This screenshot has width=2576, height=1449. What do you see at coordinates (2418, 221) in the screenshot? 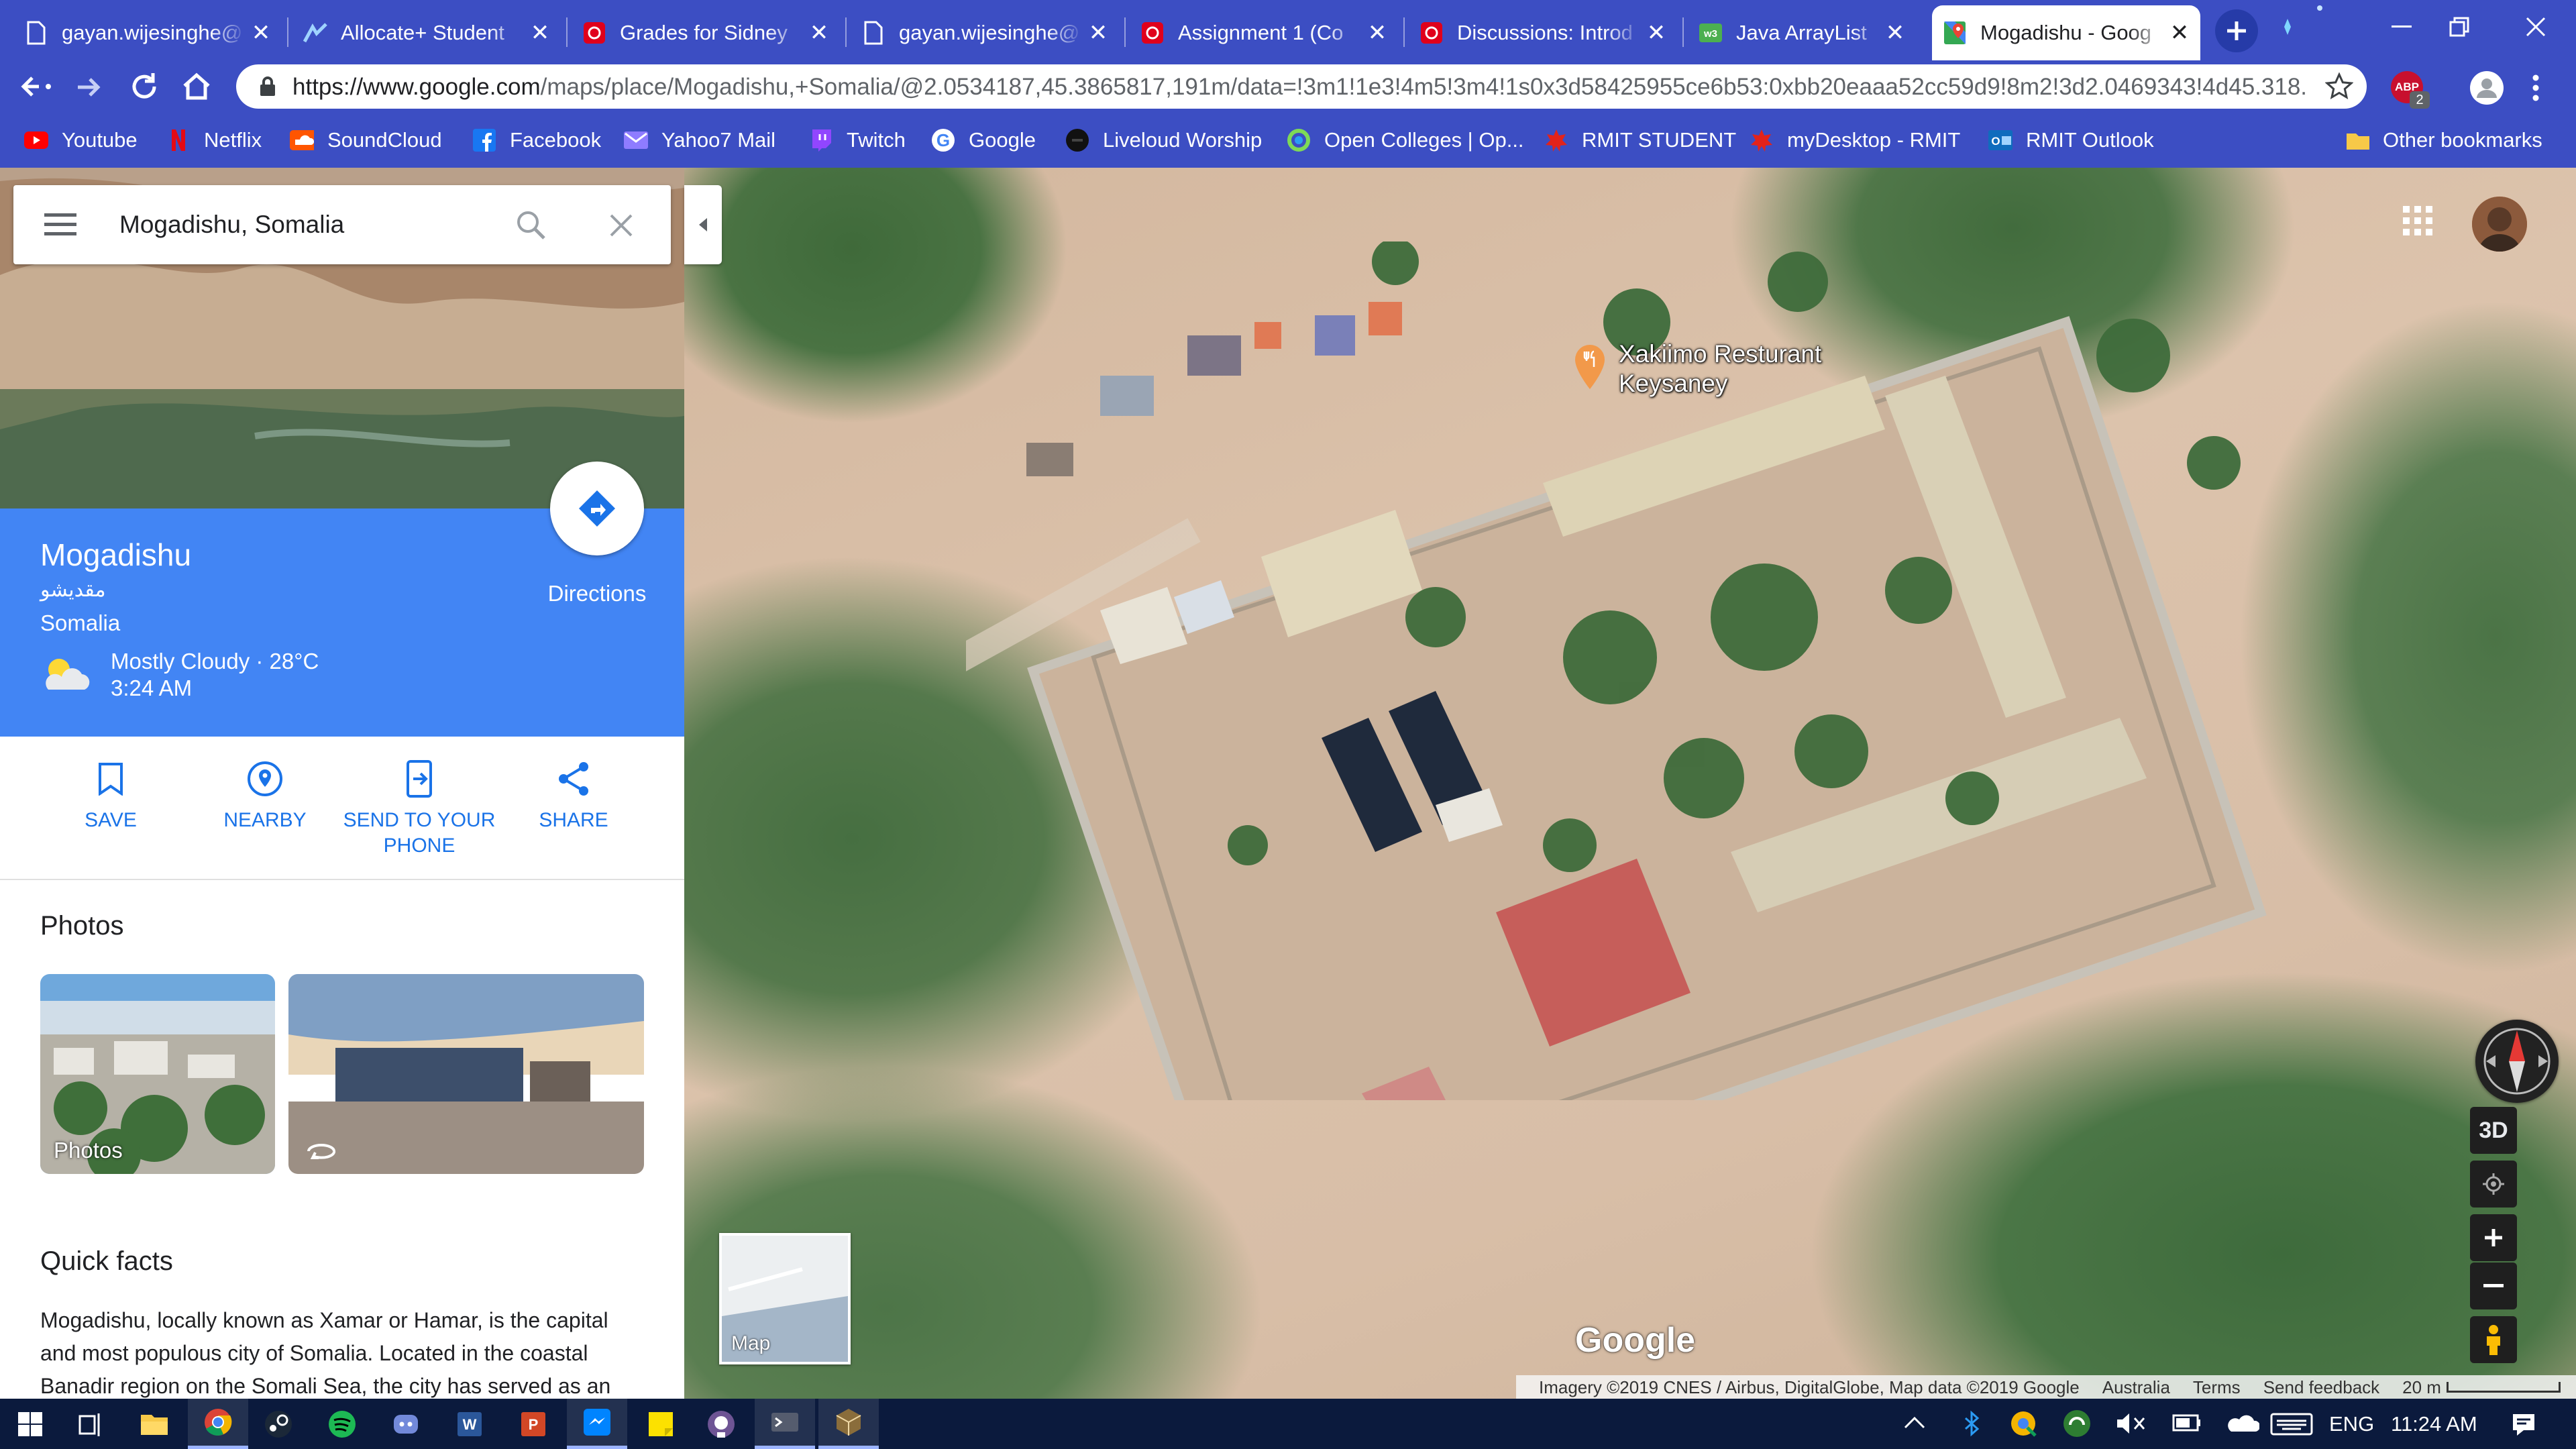
I see `google-apps-button` at bounding box center [2418, 221].